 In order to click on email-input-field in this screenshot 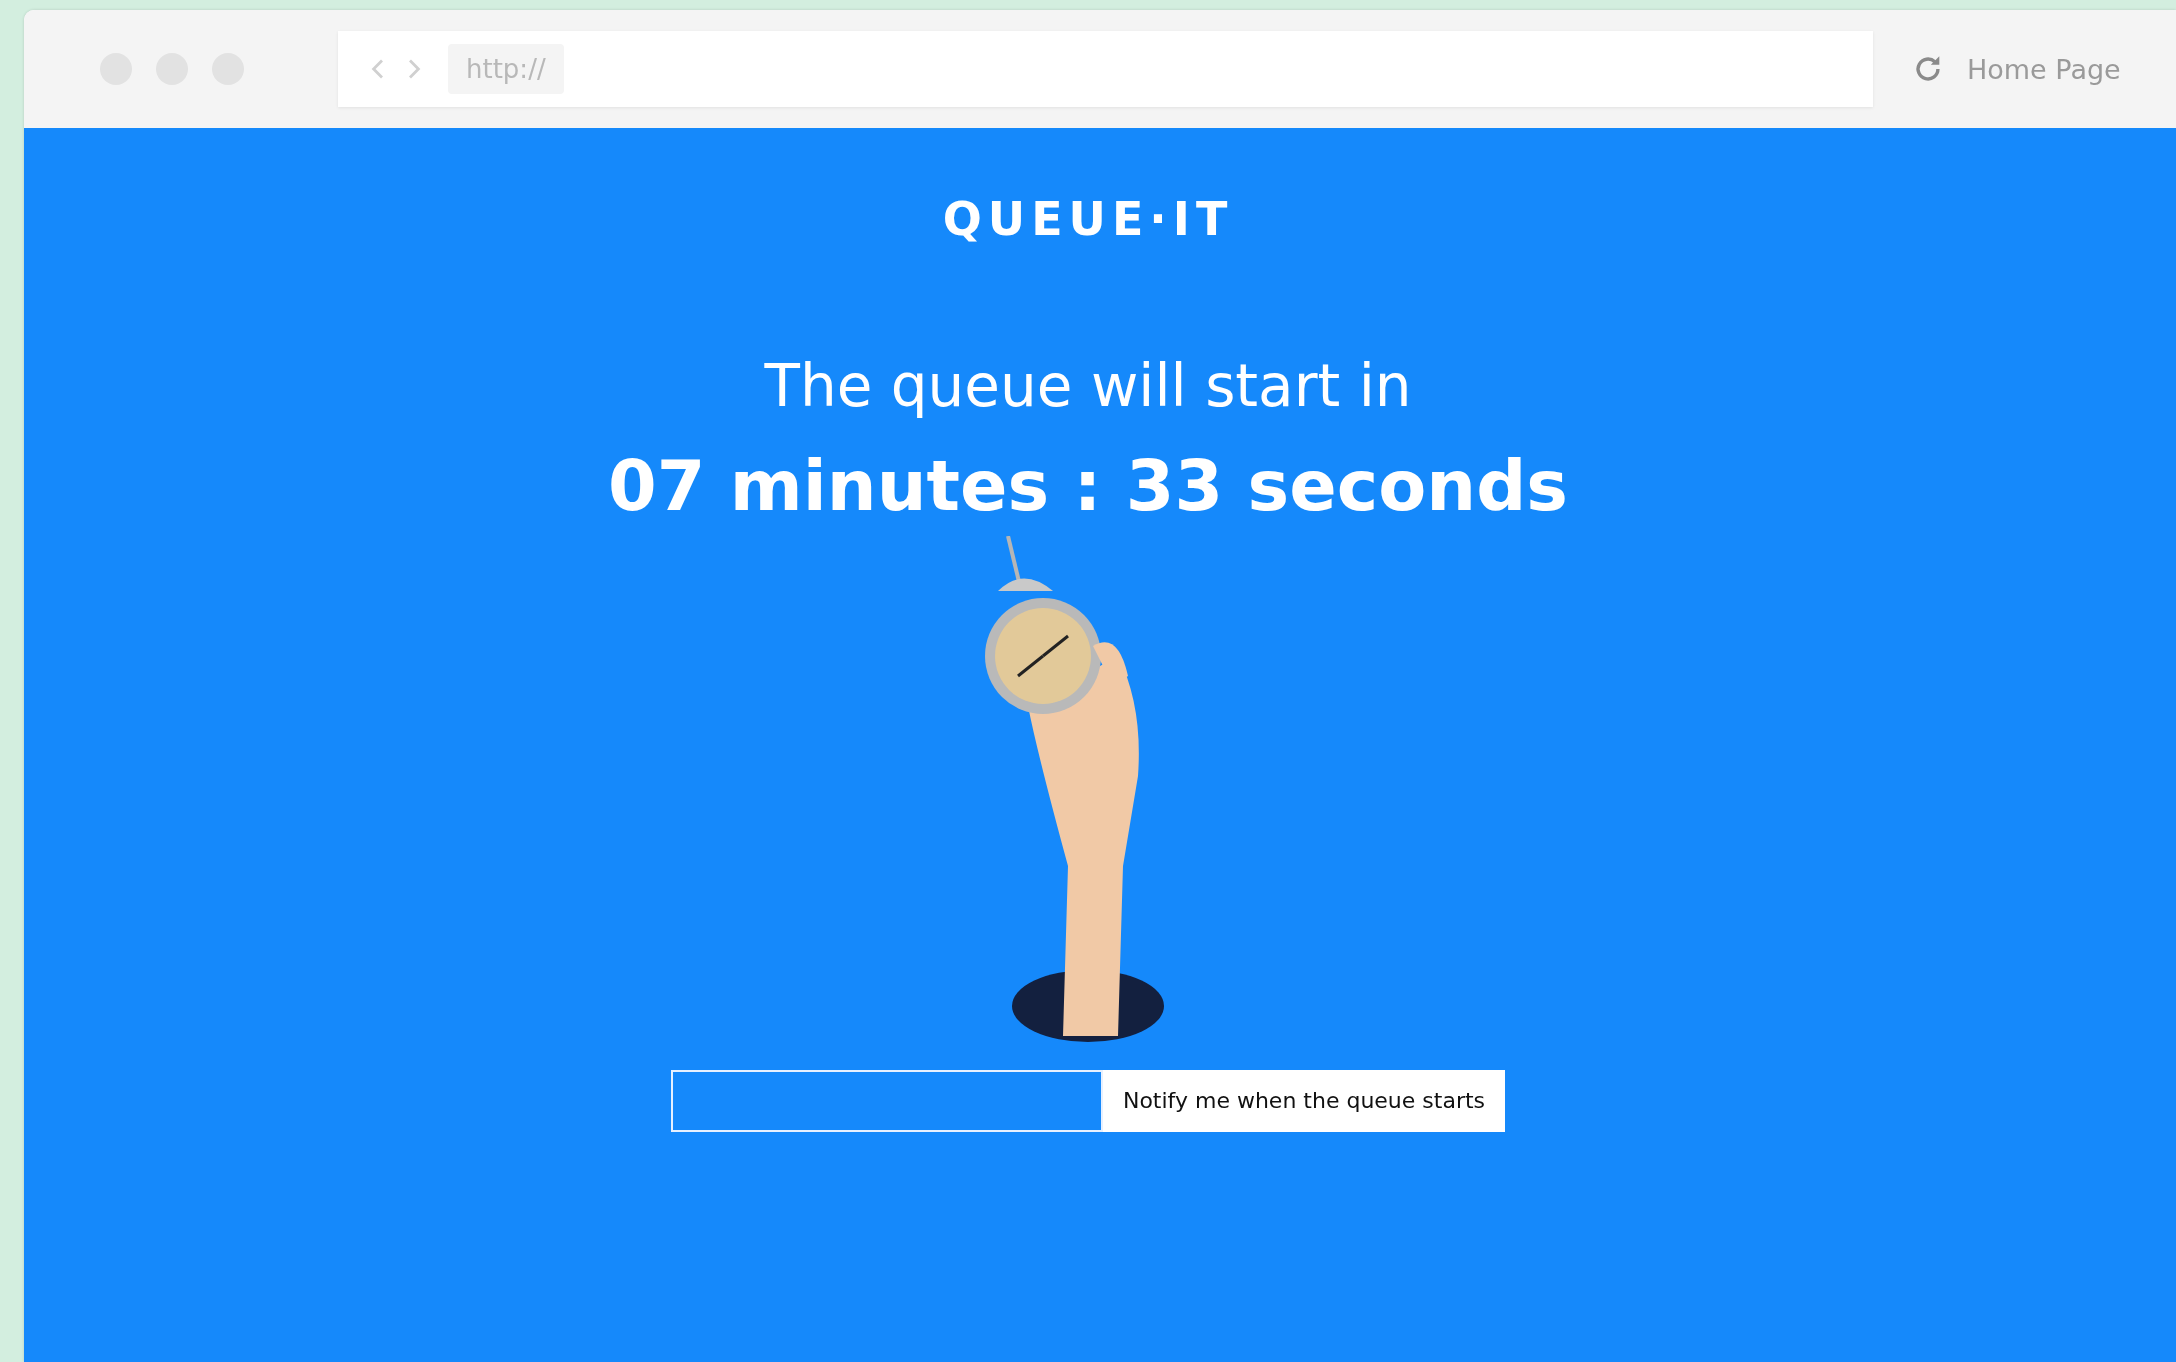, I will do `click(887, 1100)`.